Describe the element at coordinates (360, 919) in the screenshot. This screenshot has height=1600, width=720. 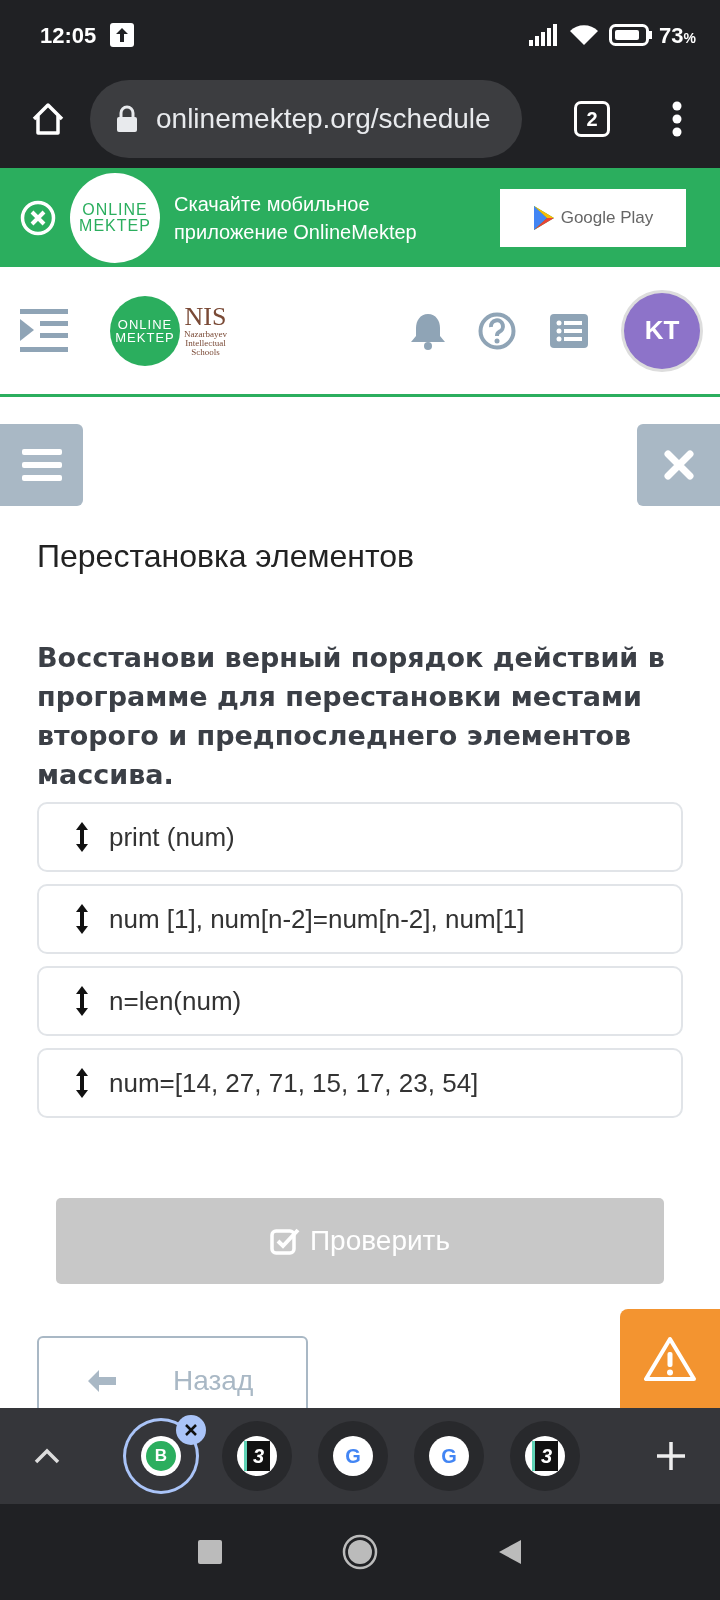
I see `draggable-item: num [1], num[n-2]=num[n-2], num[1]` at that location.